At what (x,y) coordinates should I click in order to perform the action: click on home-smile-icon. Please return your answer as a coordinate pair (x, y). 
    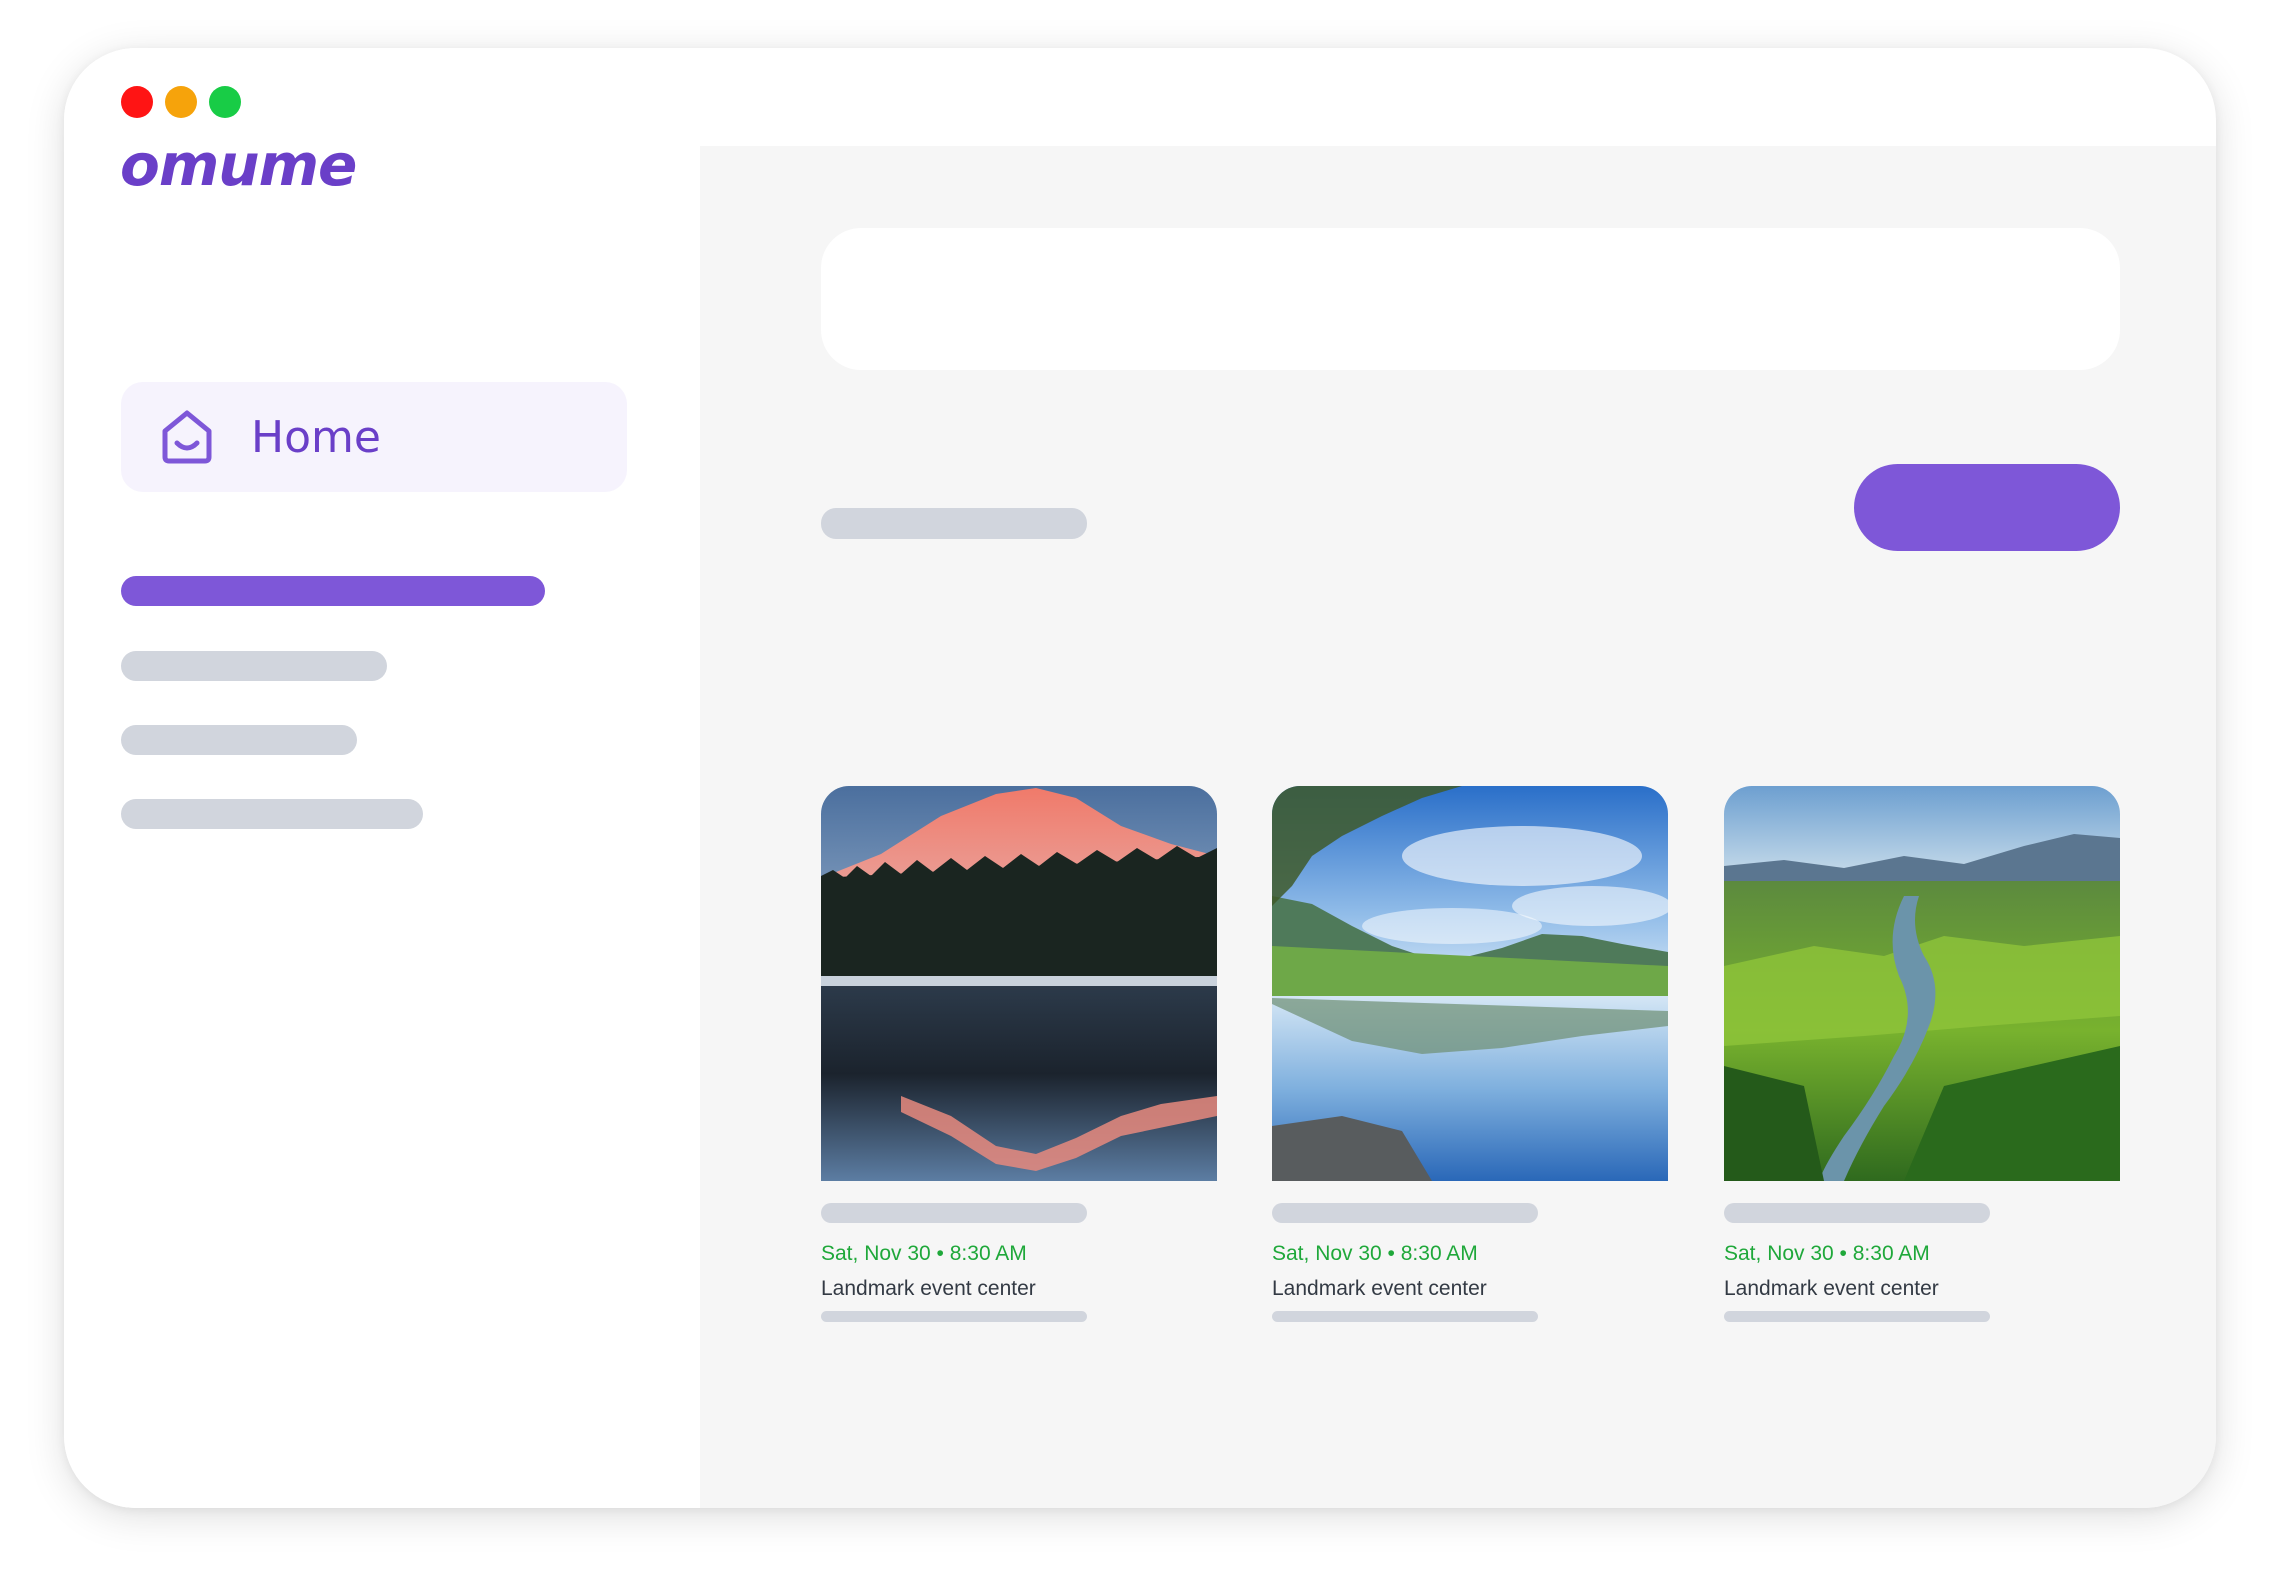
    Looking at the image, I should click on (187, 437).